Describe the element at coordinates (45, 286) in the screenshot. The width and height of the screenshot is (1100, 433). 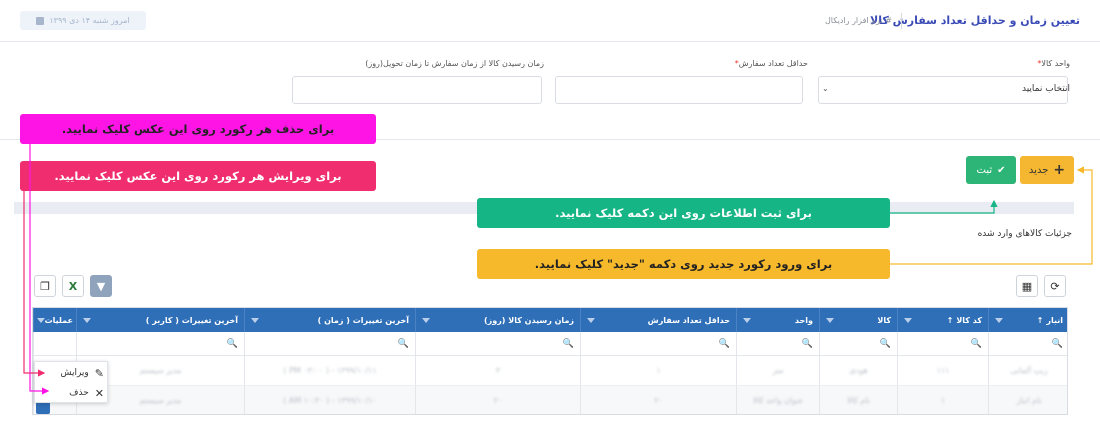
I see `copy-icon: ❐` at that location.